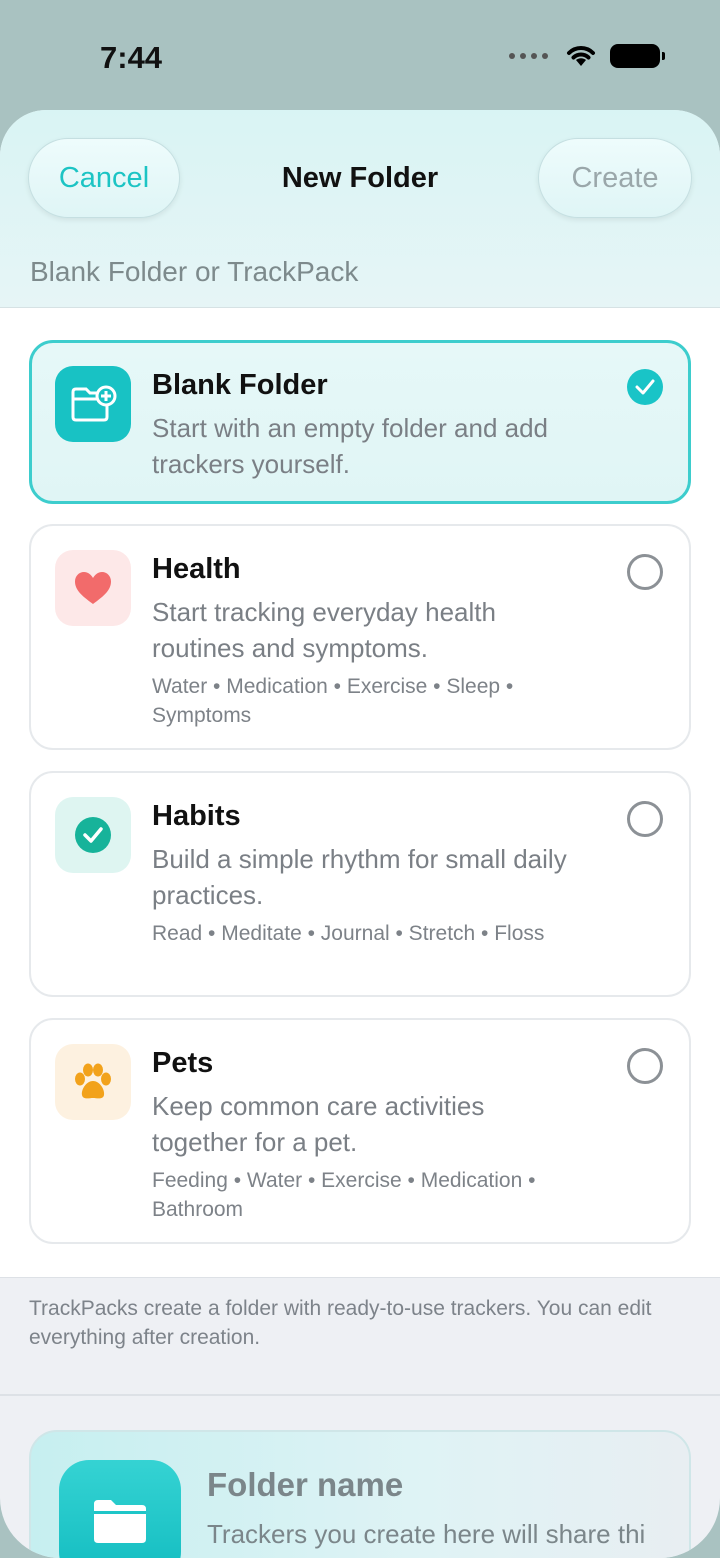  I want to click on folder-name-title: Folder name, so click(305, 1484).